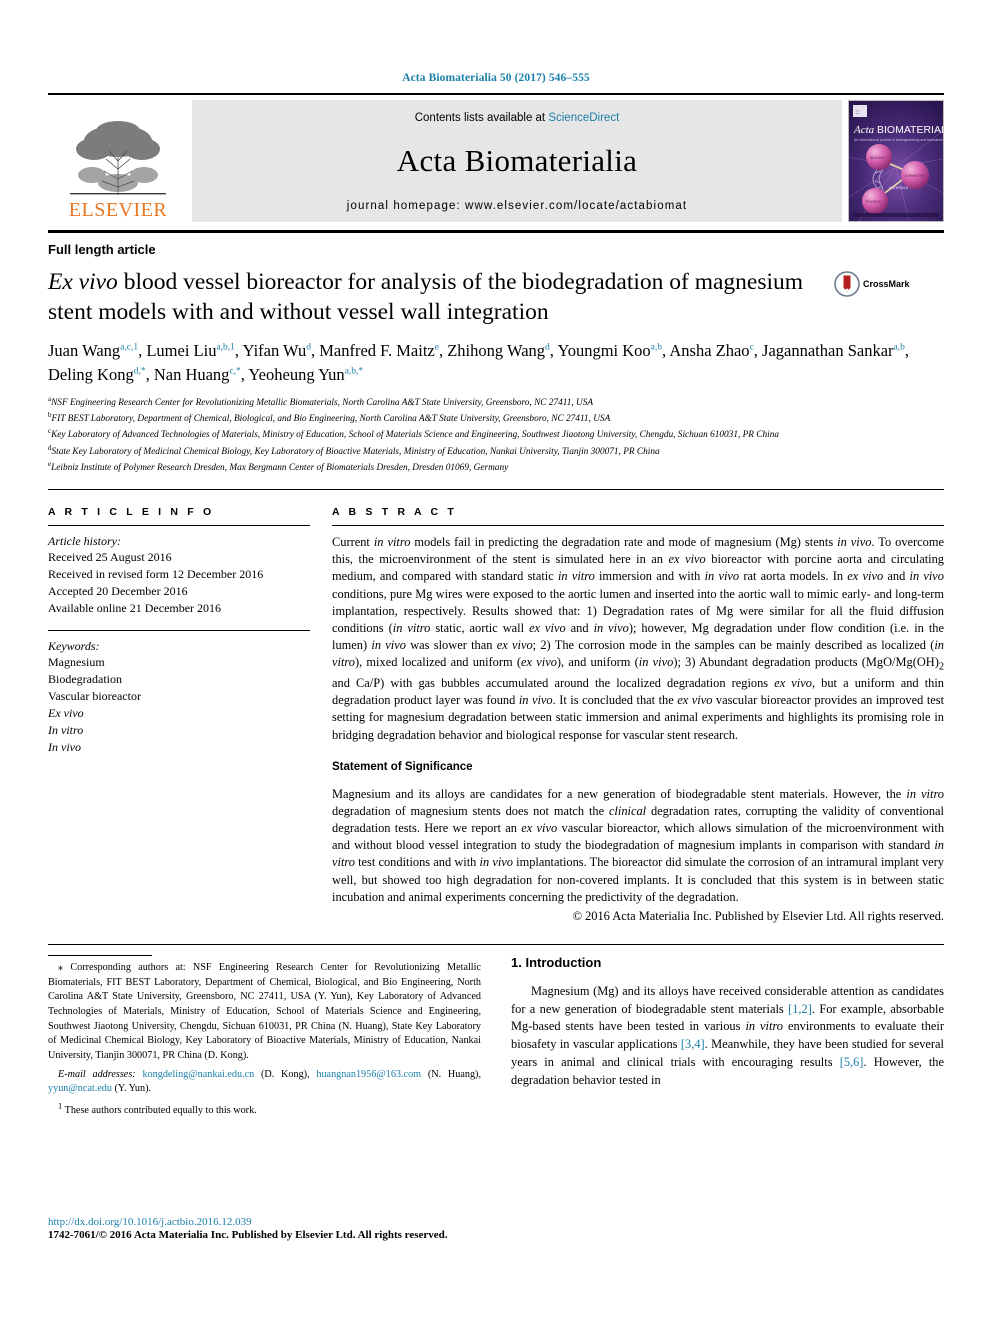 Image resolution: width=992 pixels, height=1323 pixels. I want to click on crossmark-icon, so click(847, 284).